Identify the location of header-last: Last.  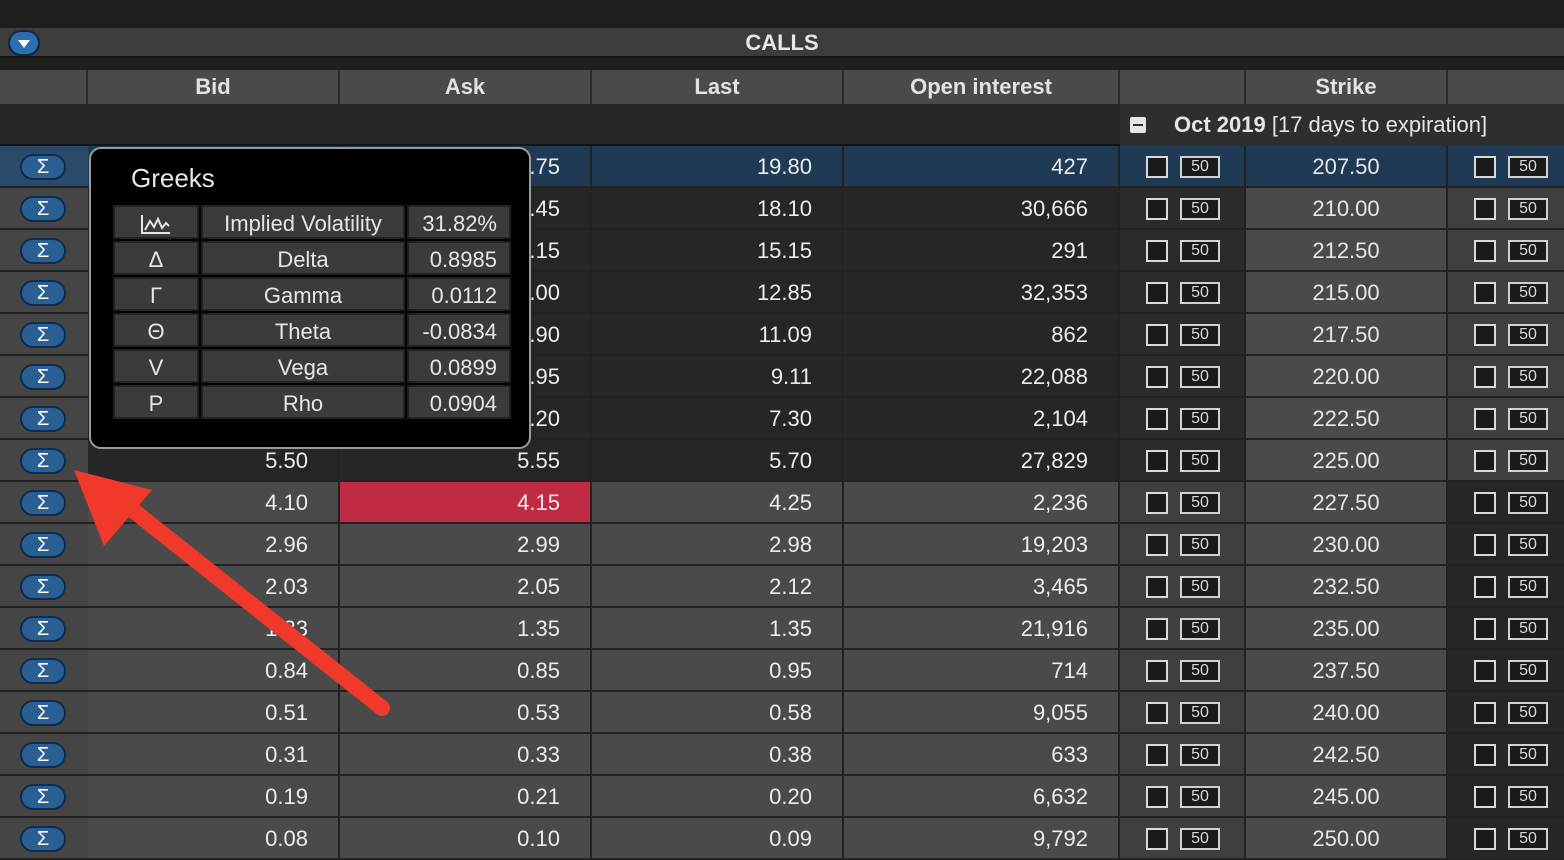
(718, 87).